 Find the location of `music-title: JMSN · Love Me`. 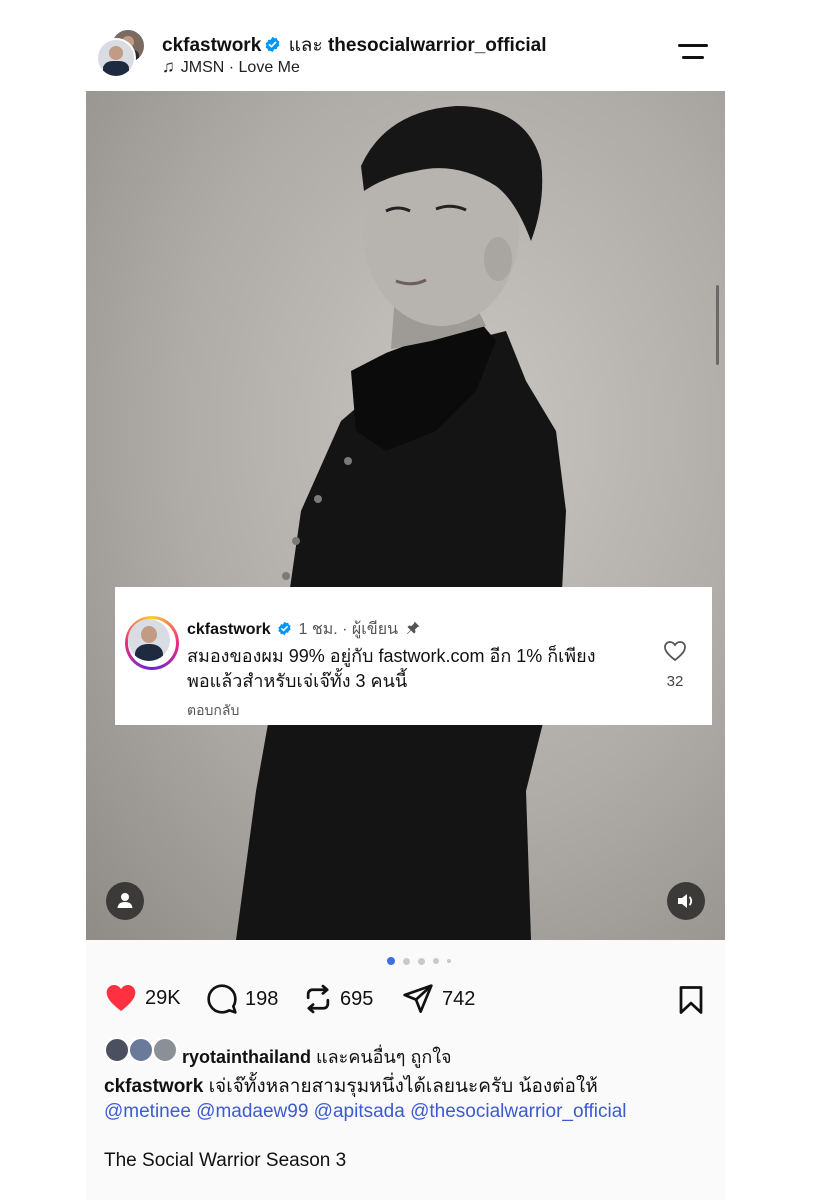

music-title: JMSN · Love Me is located at coordinates (240, 67).